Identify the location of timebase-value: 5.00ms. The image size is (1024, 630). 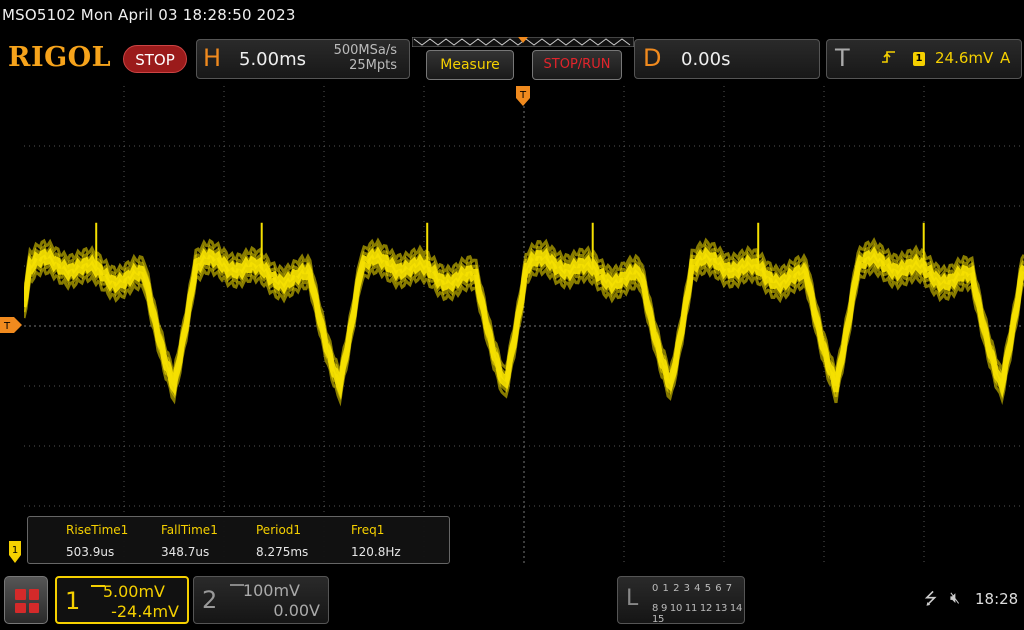
(272, 59).